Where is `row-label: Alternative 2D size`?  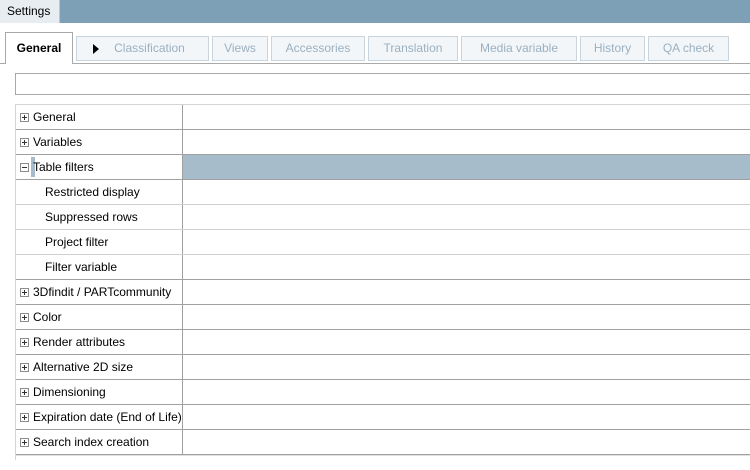 row-label: Alternative 2D size is located at coordinates (83, 367).